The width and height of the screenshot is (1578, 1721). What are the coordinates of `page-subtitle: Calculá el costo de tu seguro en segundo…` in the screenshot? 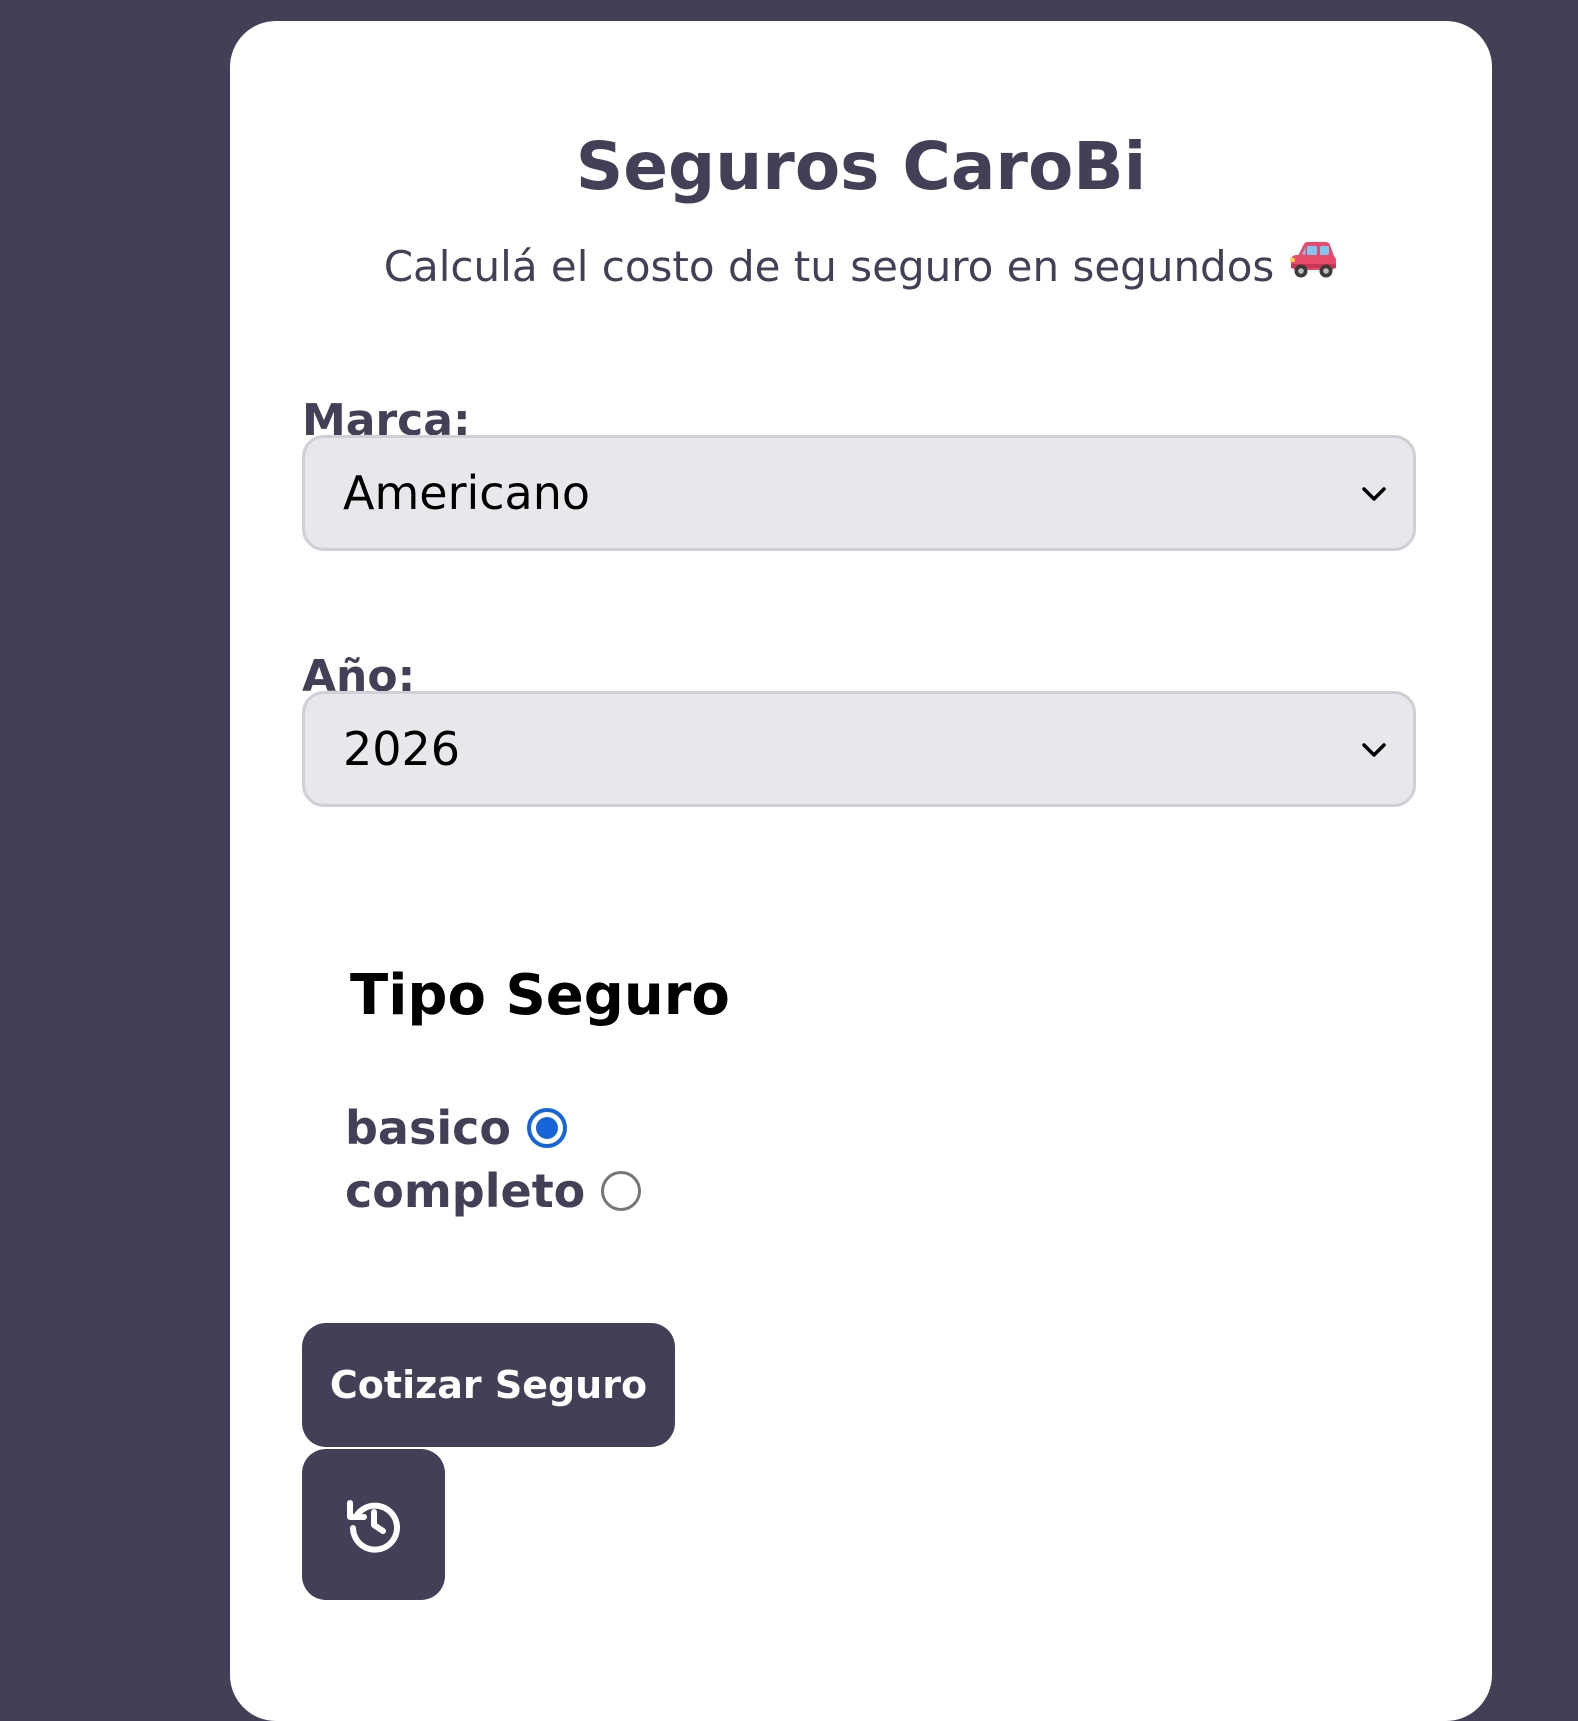 It's located at (861, 268).